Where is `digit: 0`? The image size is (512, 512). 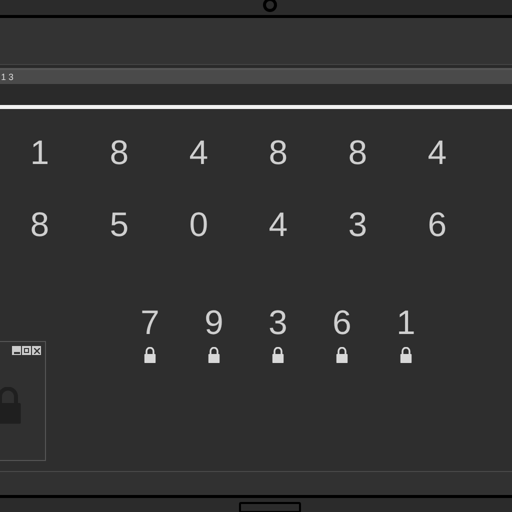
digit: 0 is located at coordinates (199, 225).